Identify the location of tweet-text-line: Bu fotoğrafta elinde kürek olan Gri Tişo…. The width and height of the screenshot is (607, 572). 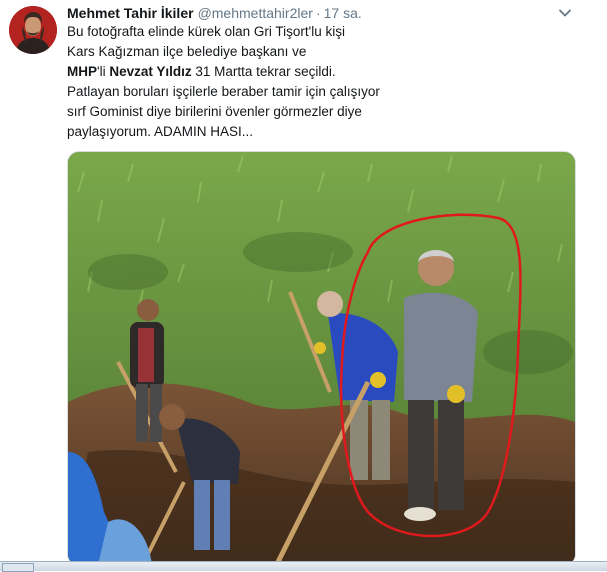
(206, 31).